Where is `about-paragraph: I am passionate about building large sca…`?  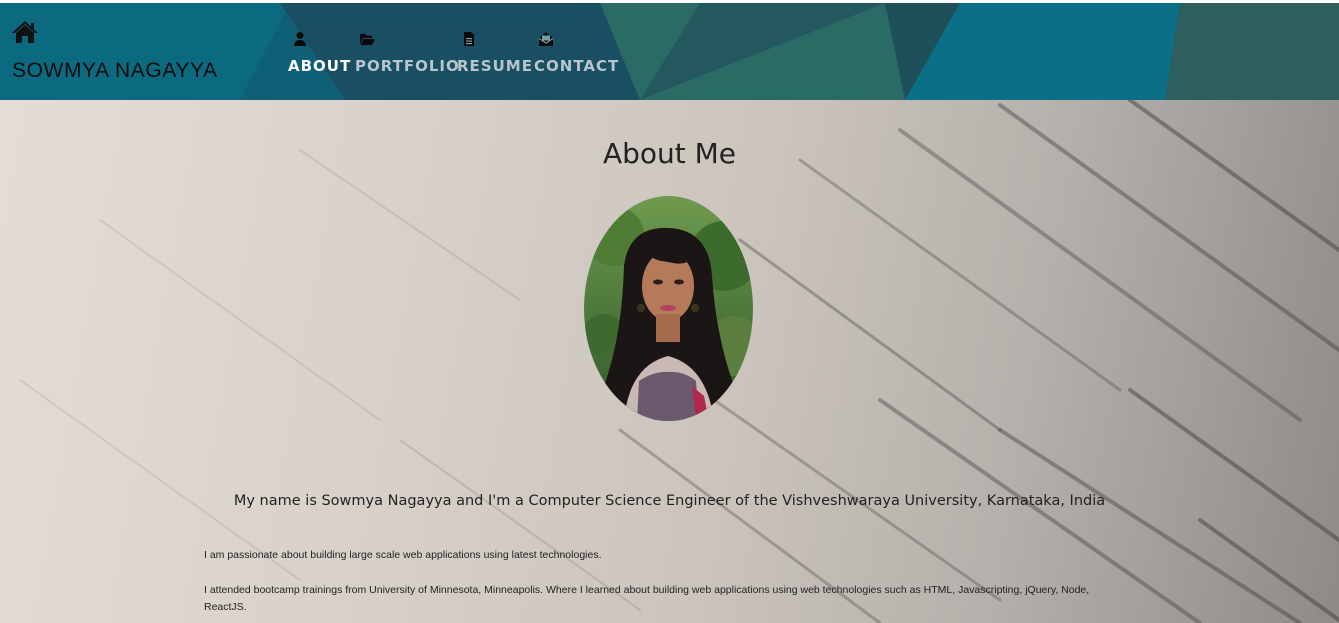 about-paragraph: I am passionate about building large sca… is located at coordinates (403, 555).